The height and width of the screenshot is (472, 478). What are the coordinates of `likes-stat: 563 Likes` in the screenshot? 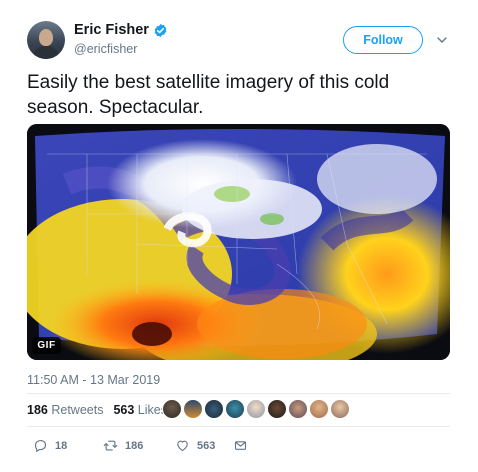 It's located at (140, 410).